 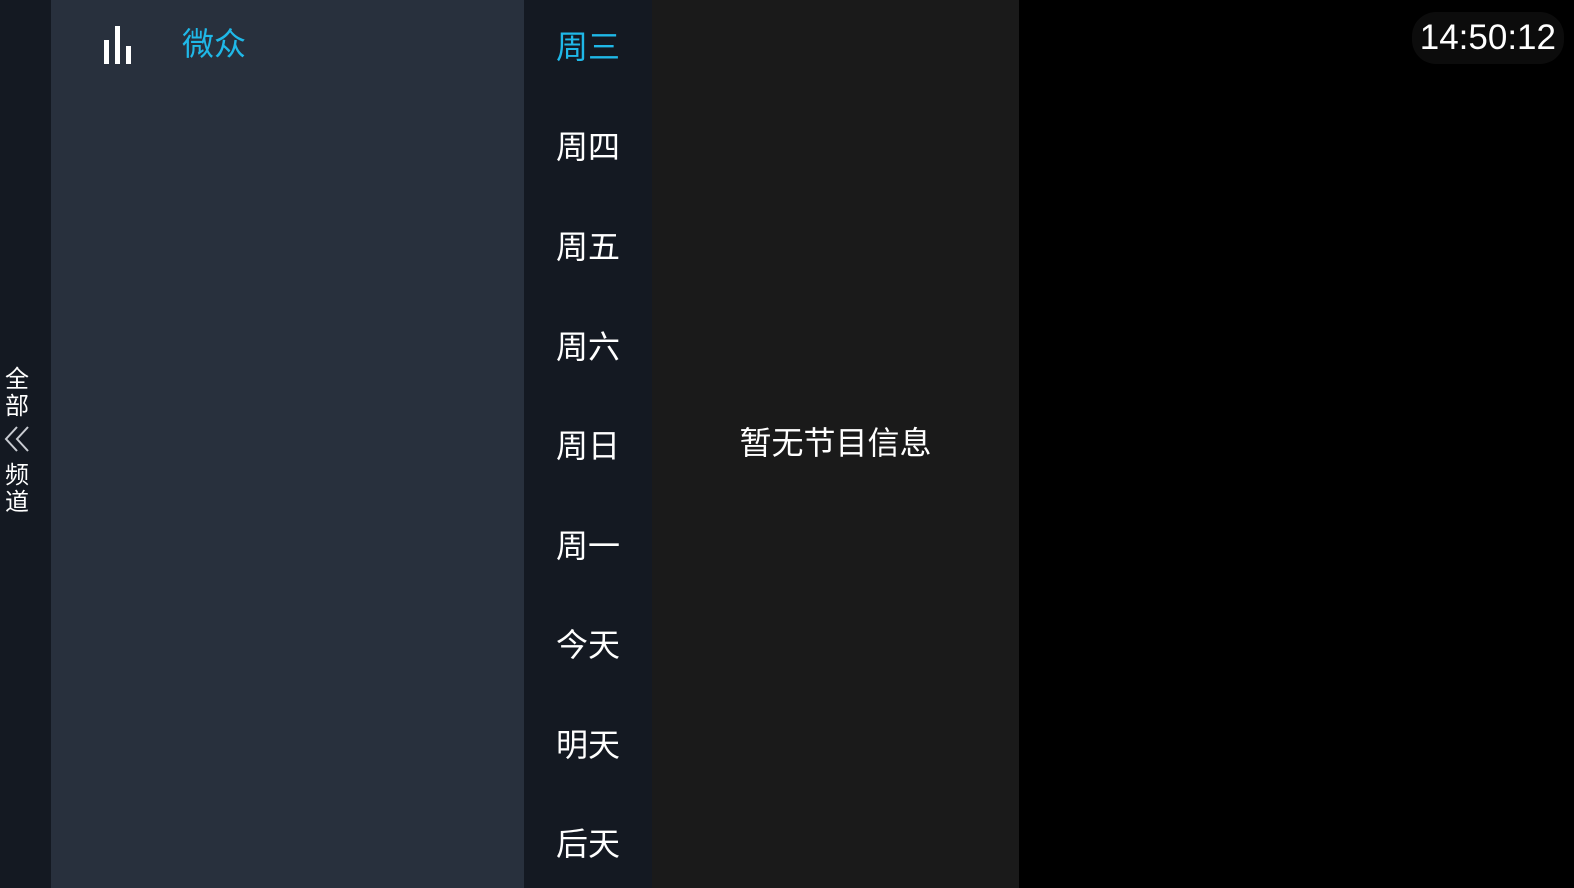 What do you see at coordinates (588, 643) in the screenshot?
I see `day-item-today: 今天` at bounding box center [588, 643].